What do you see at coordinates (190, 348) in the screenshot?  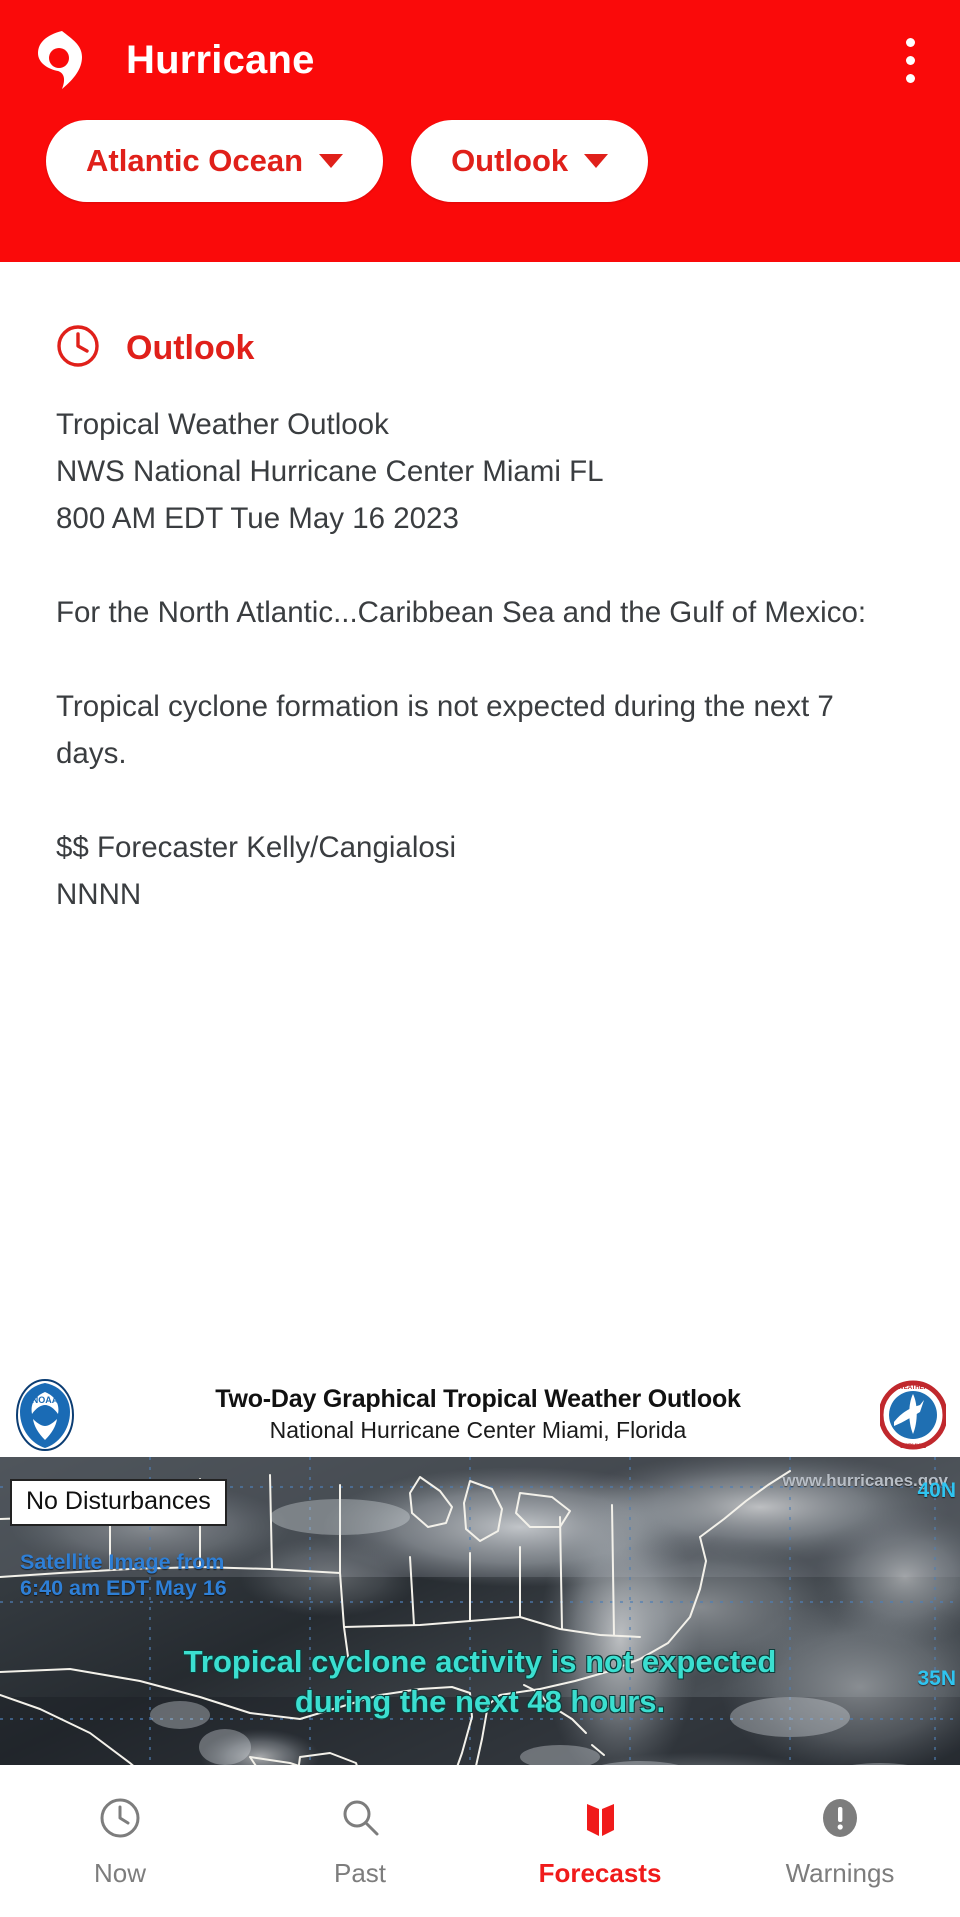 I see `page-title: Outlook` at bounding box center [190, 348].